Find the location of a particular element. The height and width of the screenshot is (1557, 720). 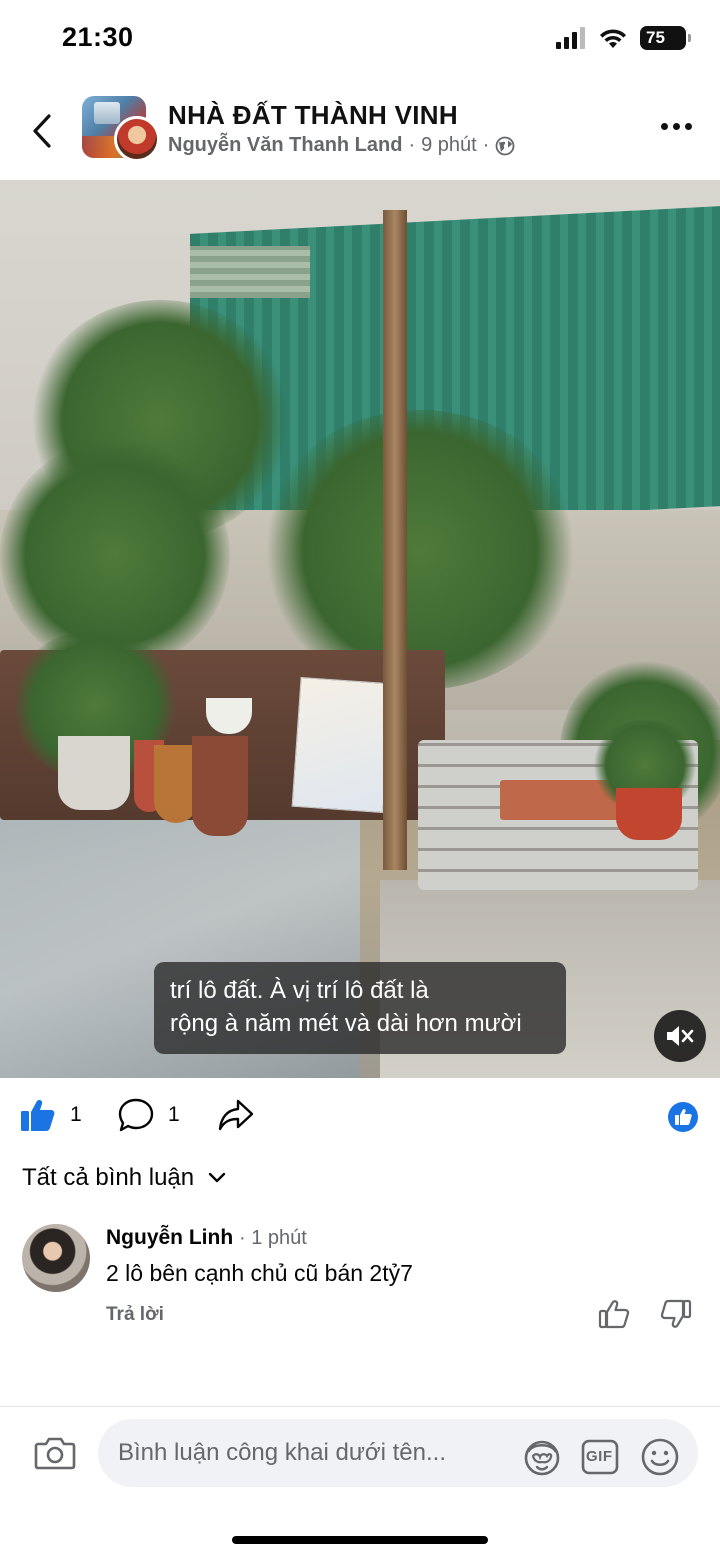

avatar-sticker-button is located at coordinates (542, 1457).